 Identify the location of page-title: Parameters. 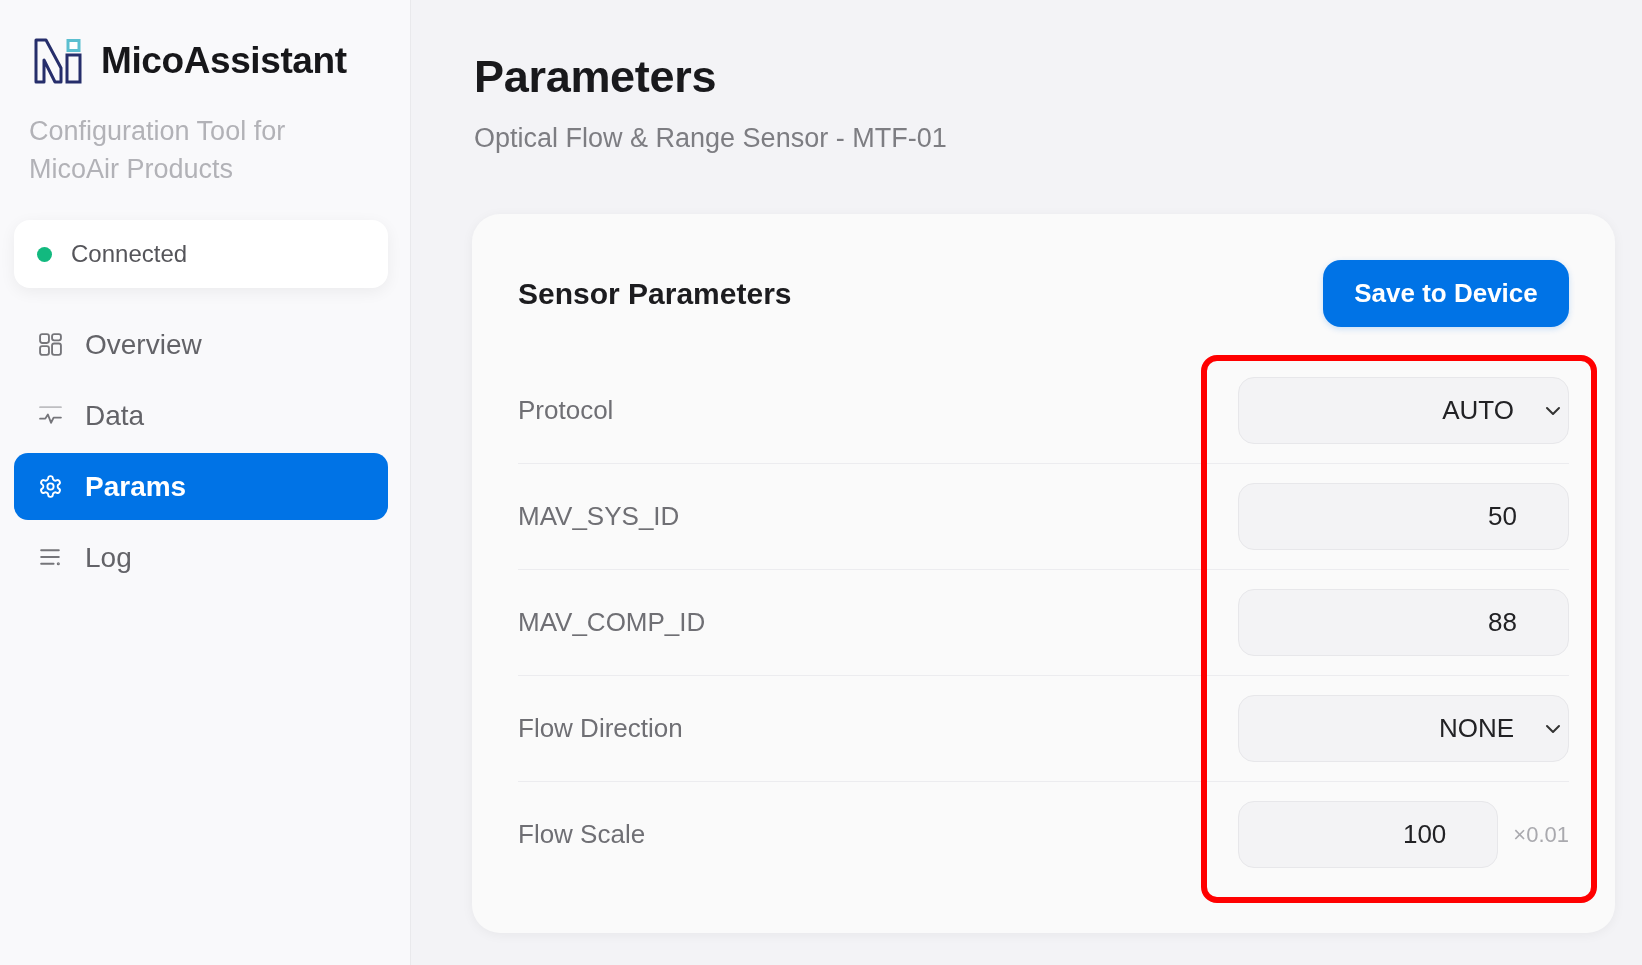
(595, 77).